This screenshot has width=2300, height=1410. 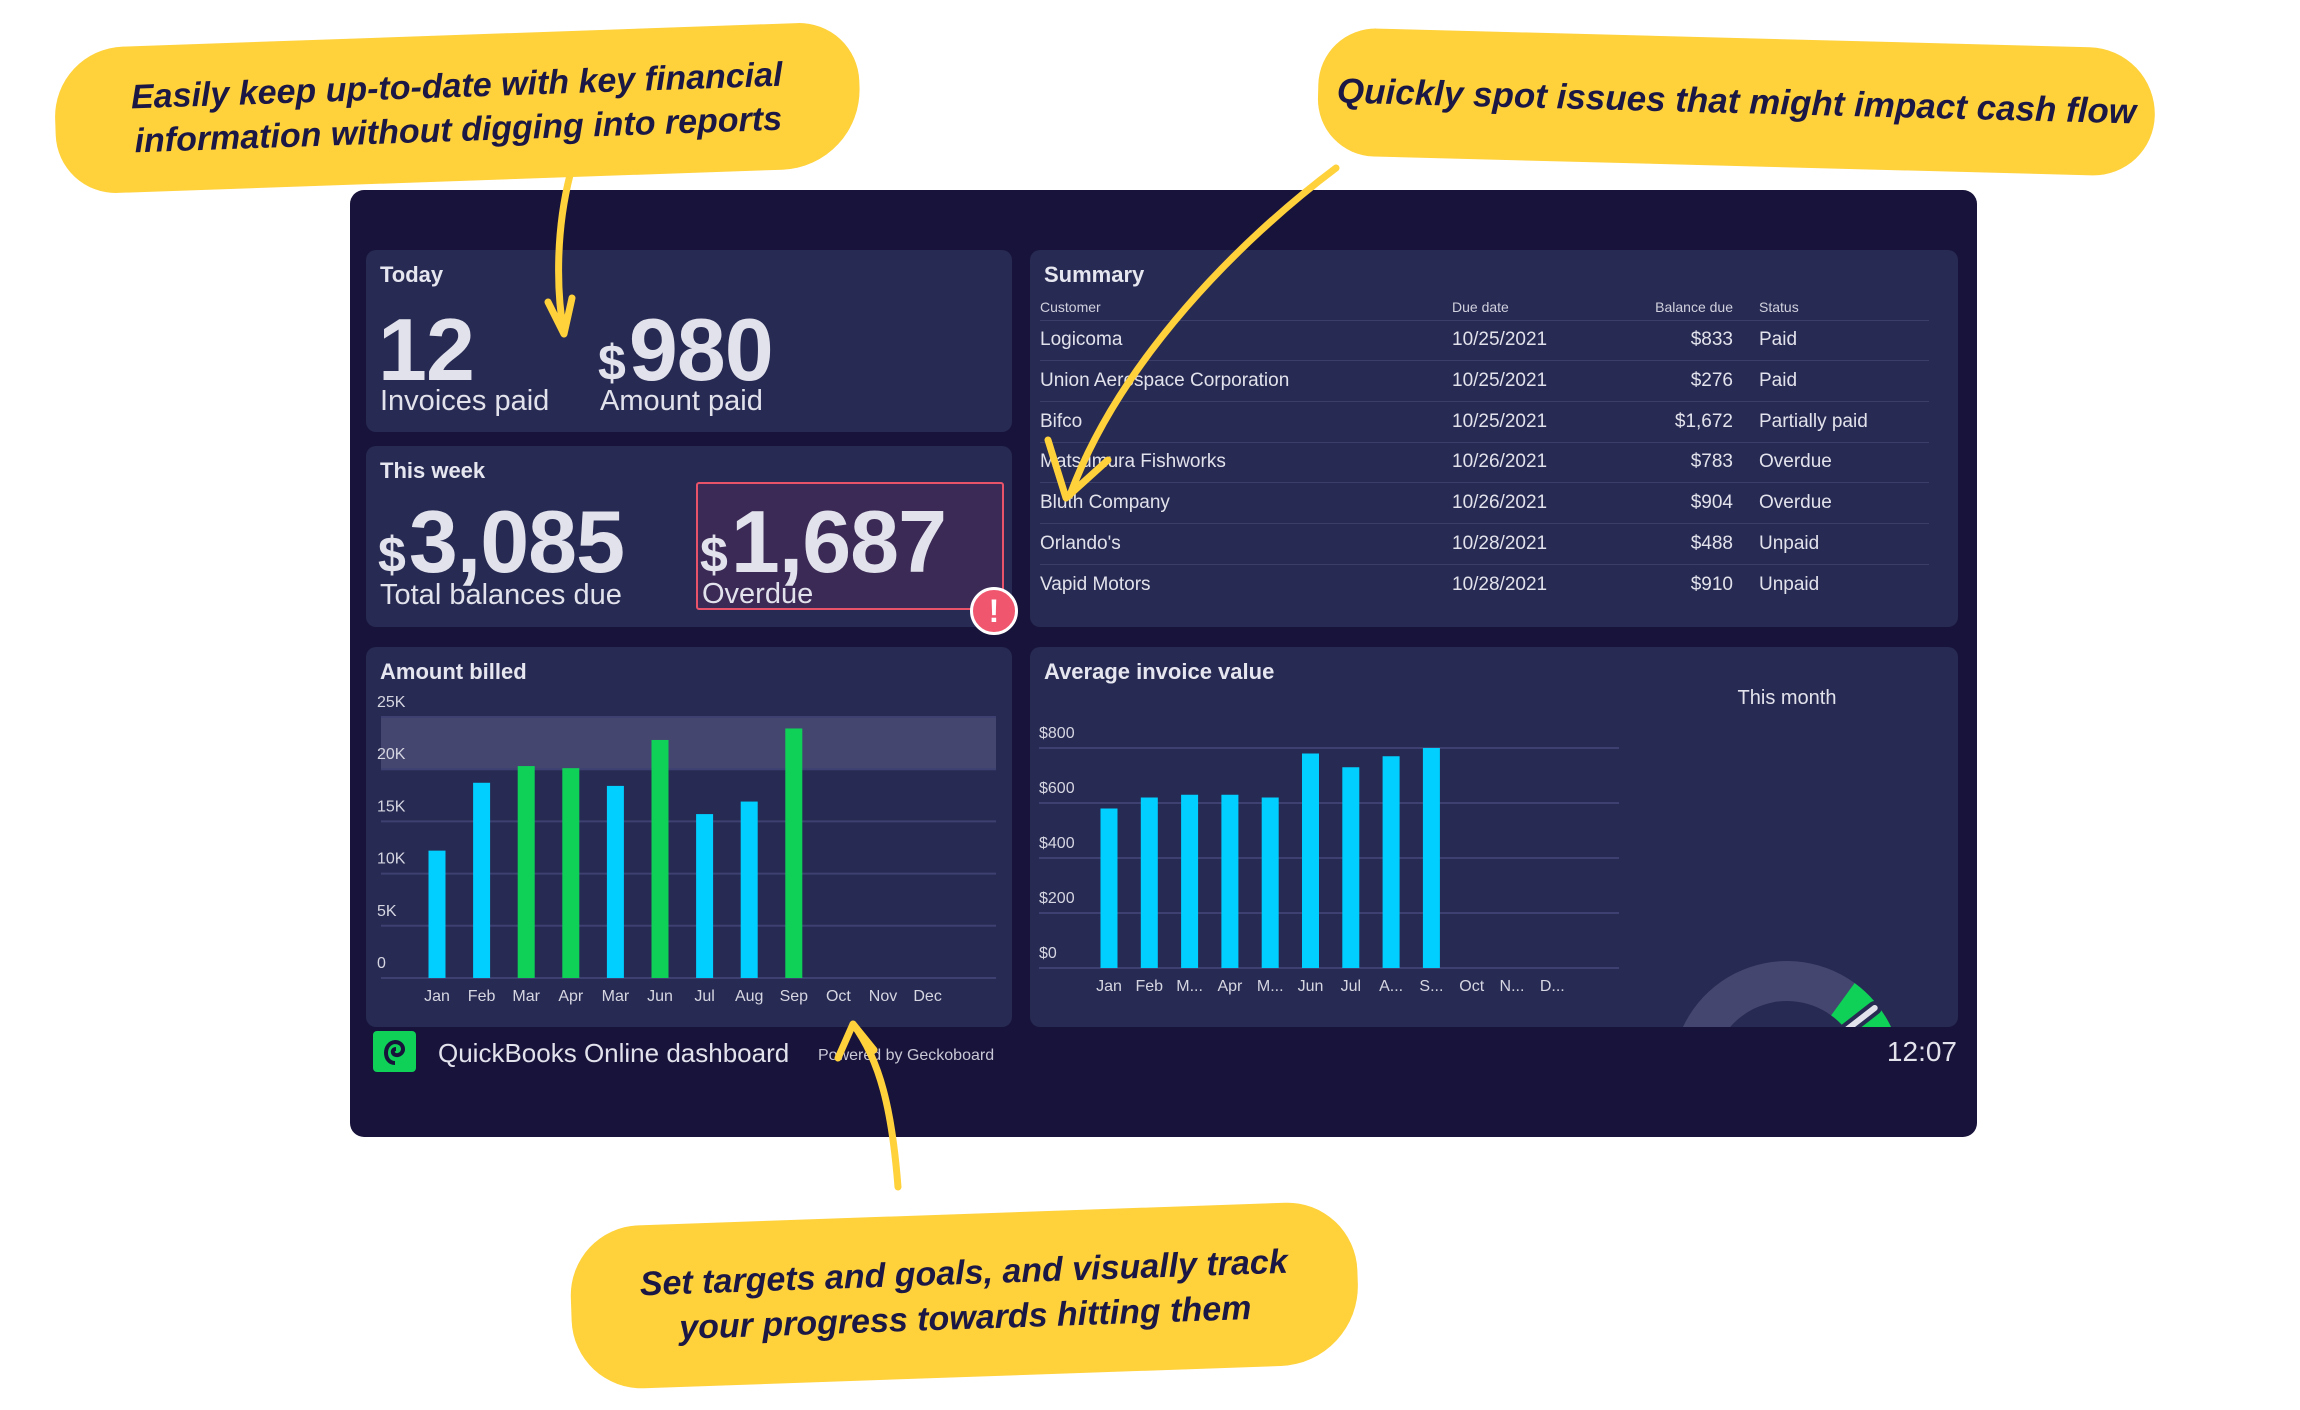 What do you see at coordinates (560, 254) in the screenshot?
I see `arrow-down-icon` at bounding box center [560, 254].